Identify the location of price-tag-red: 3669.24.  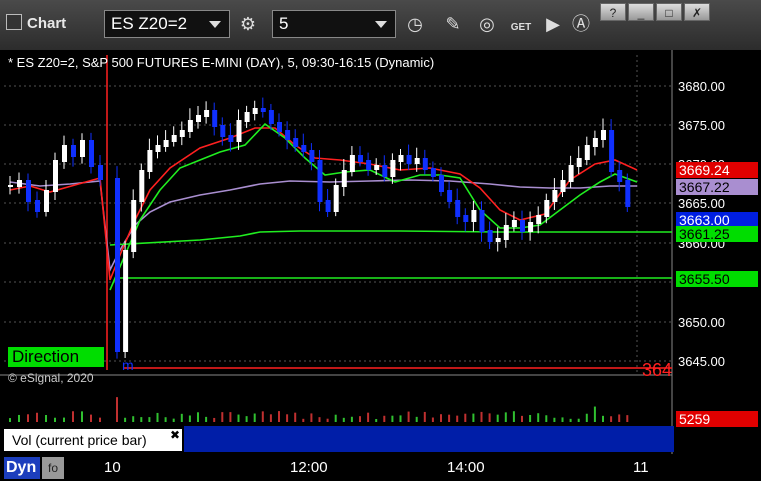
(717, 170).